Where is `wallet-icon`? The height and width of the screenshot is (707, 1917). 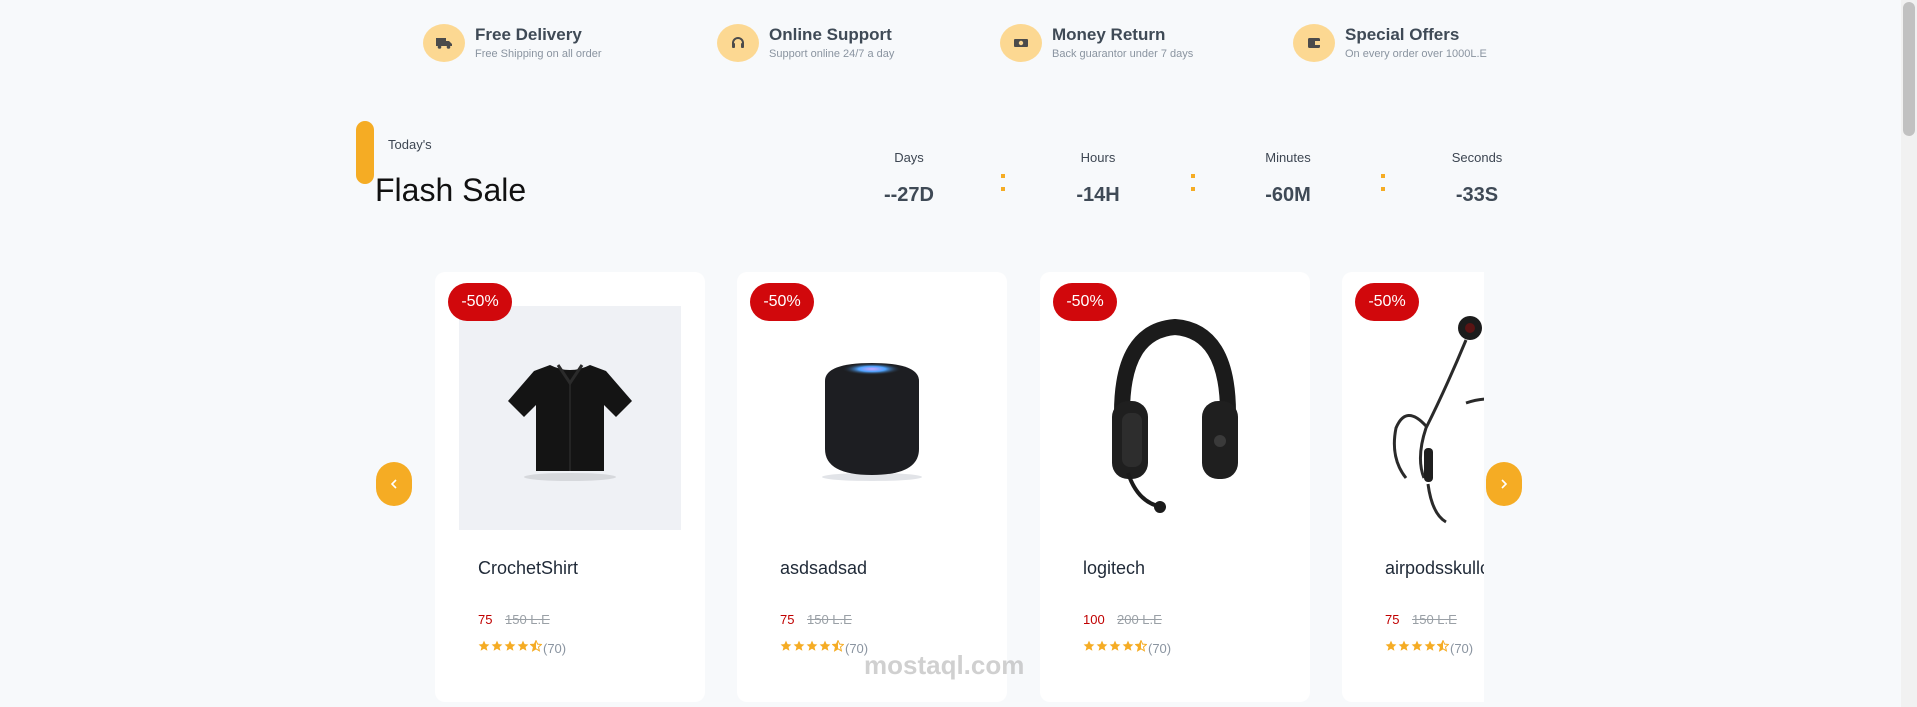 wallet-icon is located at coordinates (1314, 43).